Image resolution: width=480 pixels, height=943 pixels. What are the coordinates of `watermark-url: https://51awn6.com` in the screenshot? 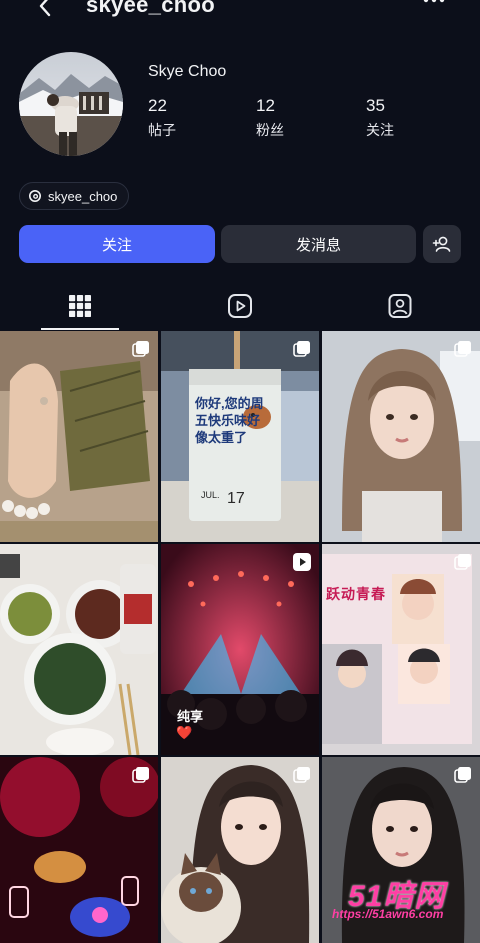 It's located at (388, 914).